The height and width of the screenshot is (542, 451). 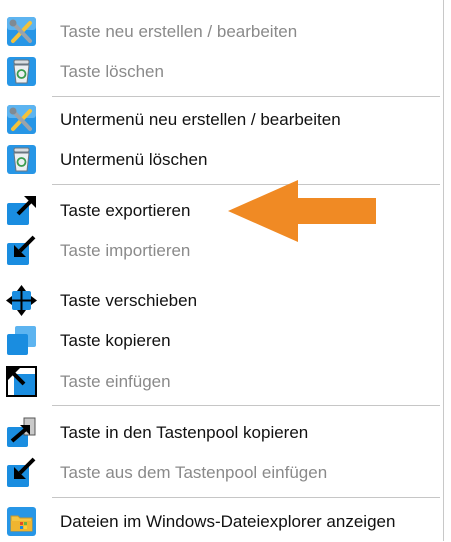 I want to click on menu-item-label: Taste neu erstellen / bearbeiten, so click(x=179, y=31).